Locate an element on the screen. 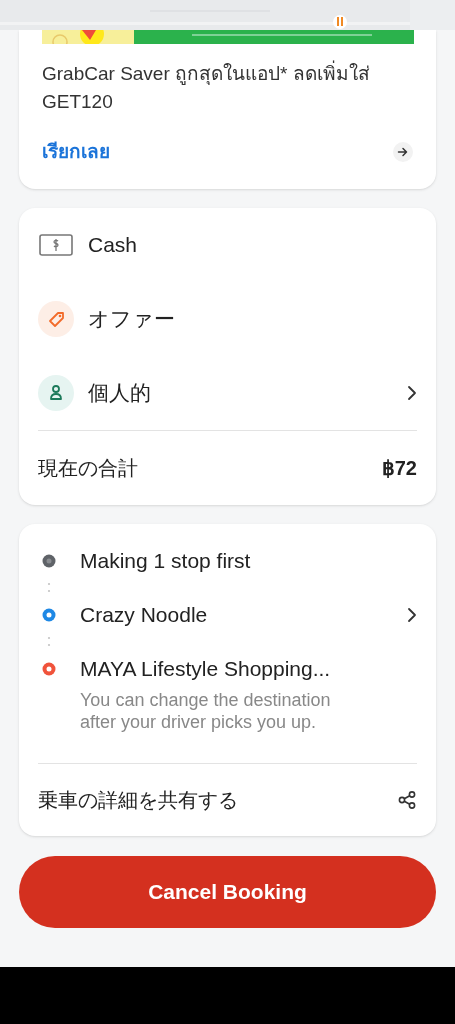 This screenshot has height=1024, width=455. destination-note: You can change the destination after your driver picks you up. is located at coordinates (206, 710).